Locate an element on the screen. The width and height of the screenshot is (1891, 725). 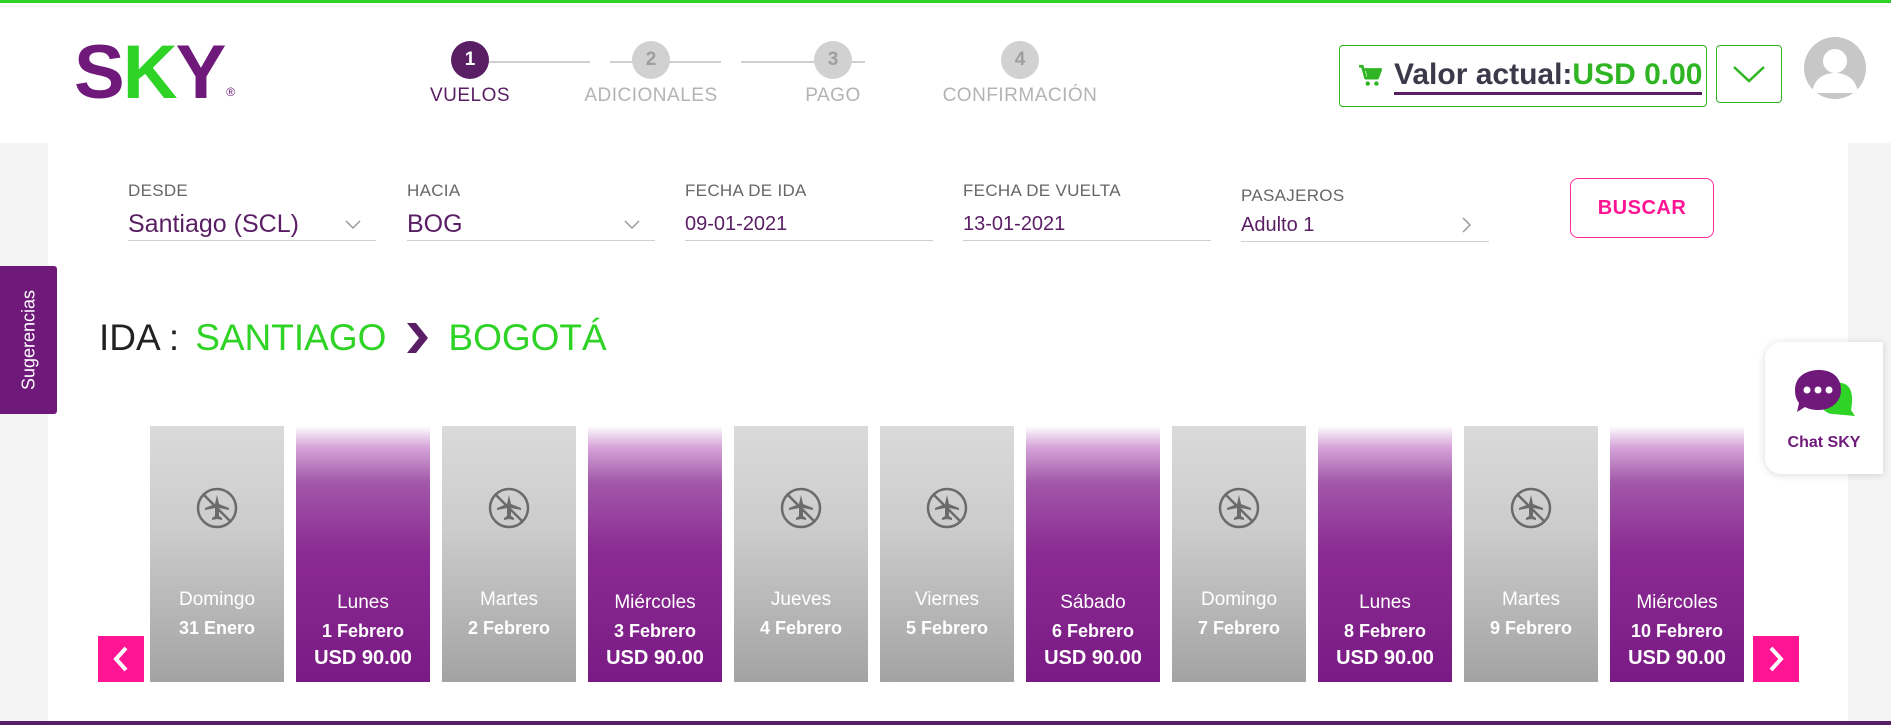
route-prefix: IDA : is located at coordinates (139, 337).